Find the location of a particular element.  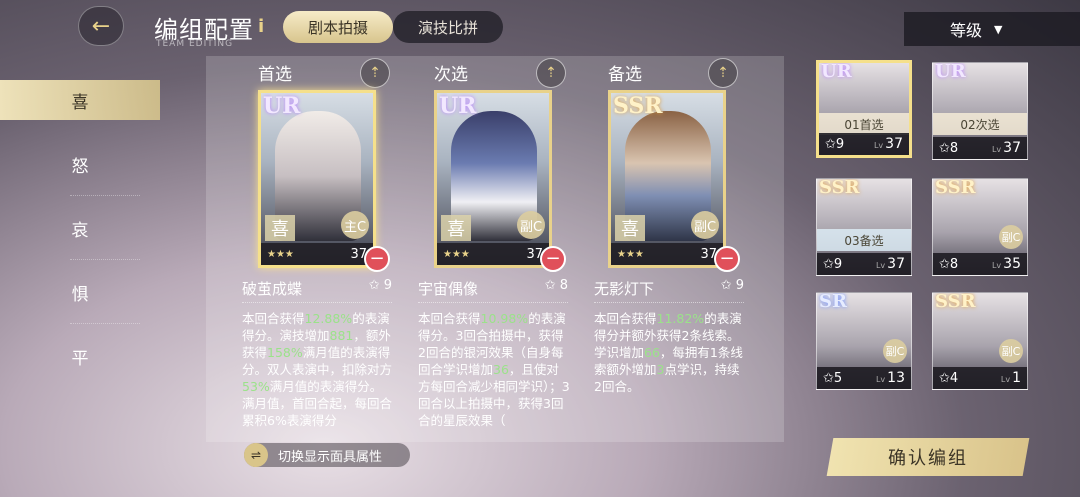

skill-row: 破茧成蝶 ✩ 9 is located at coordinates (317, 288).